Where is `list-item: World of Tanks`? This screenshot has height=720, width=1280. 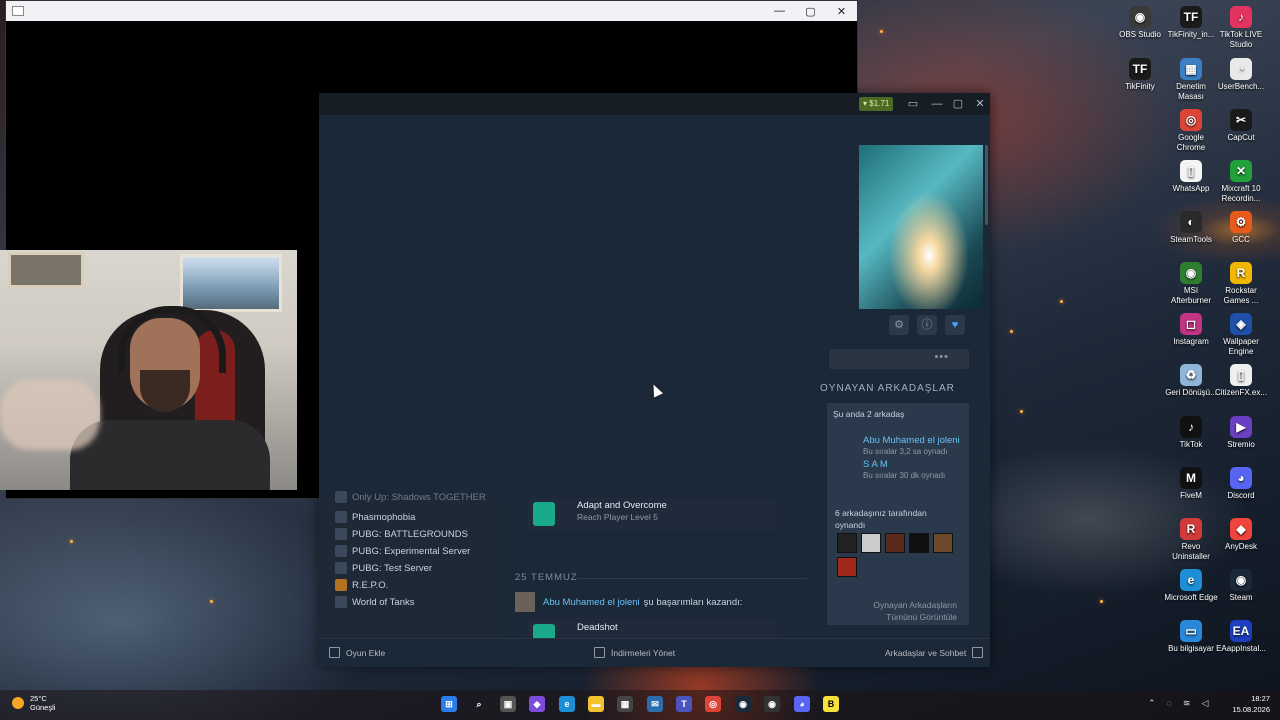
list-item: World of Tanks is located at coordinates (374, 602).